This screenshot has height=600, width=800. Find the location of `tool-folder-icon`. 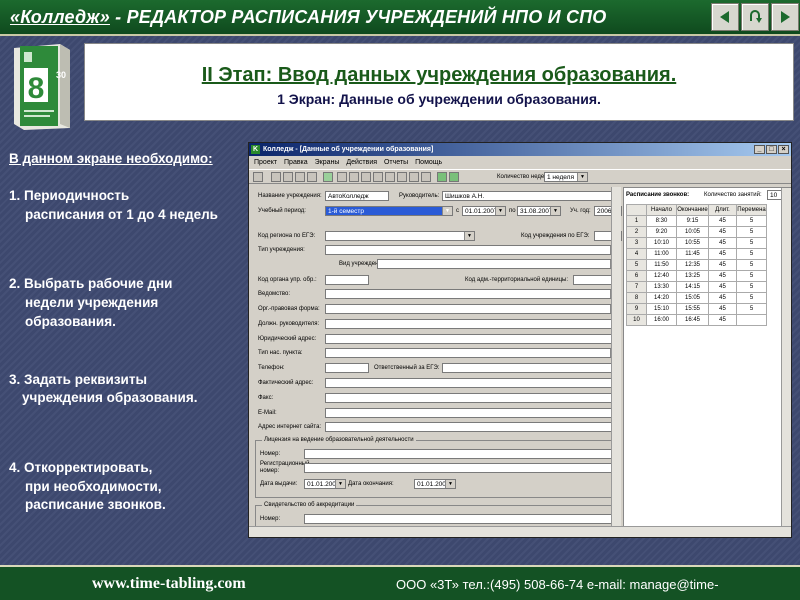

tool-folder-icon is located at coordinates (354, 177).